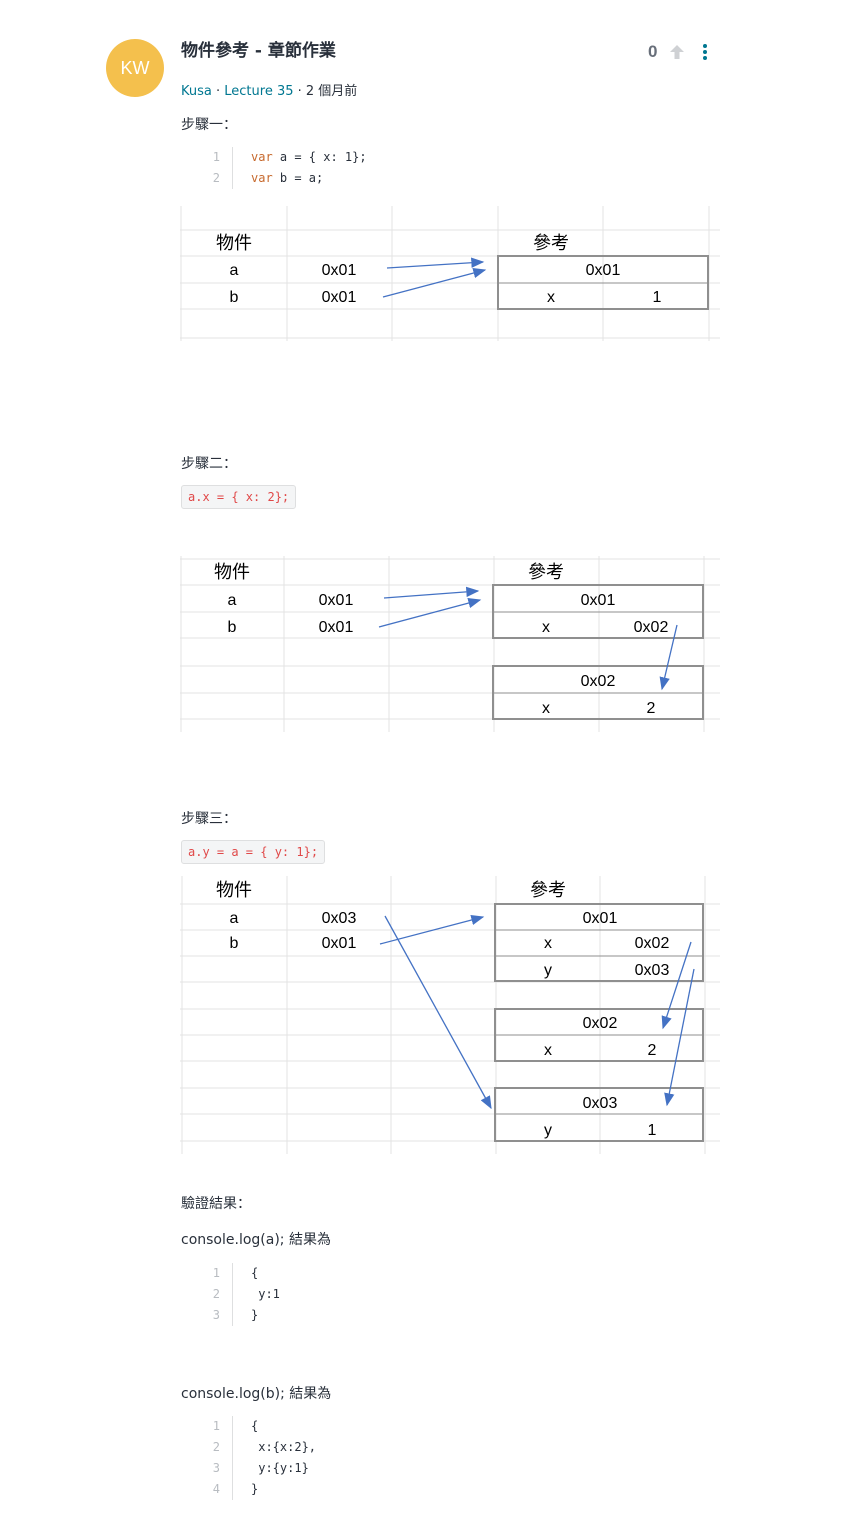 The width and height of the screenshot is (868, 1529). Describe the element at coordinates (256, 1240) in the screenshot. I see `log-a-text: console.log(a); 結果為` at that location.